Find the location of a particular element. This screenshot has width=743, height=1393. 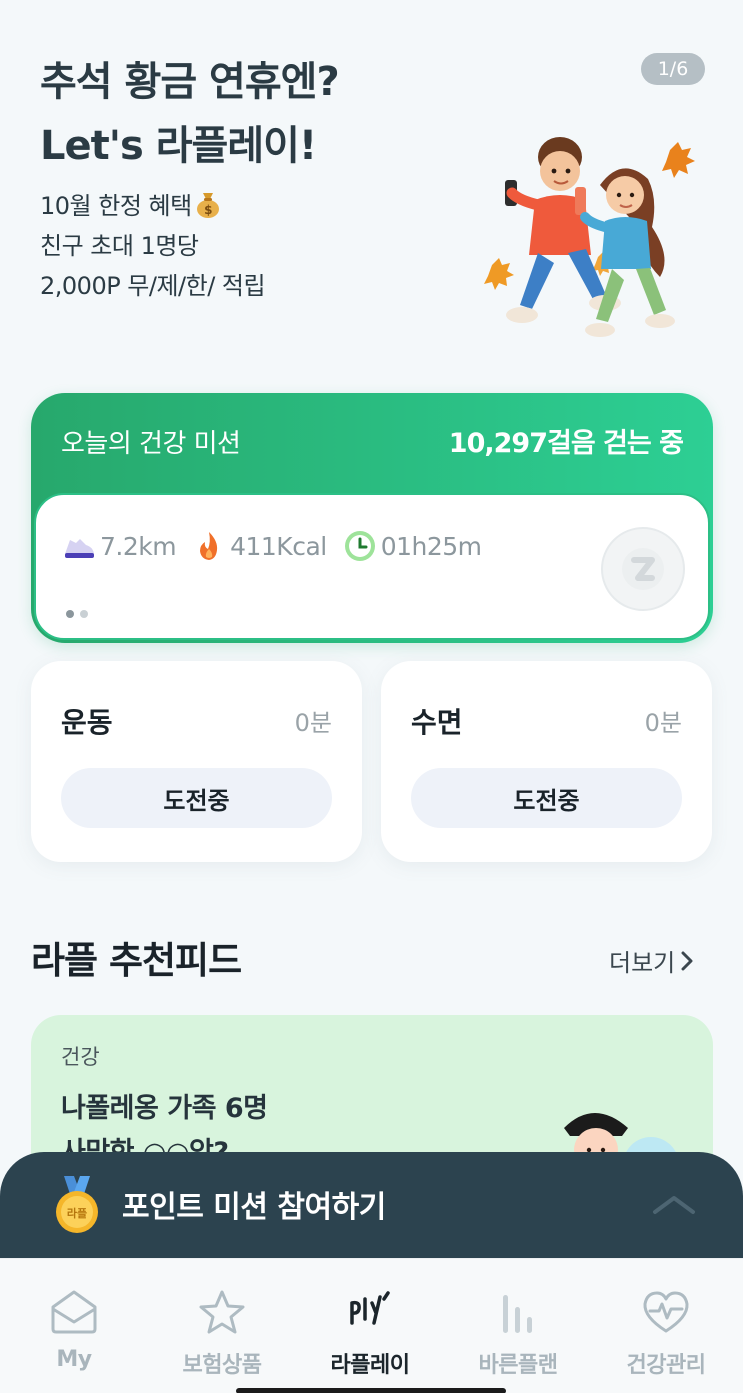

medal-text: 라플 is located at coordinates (77, 1213).